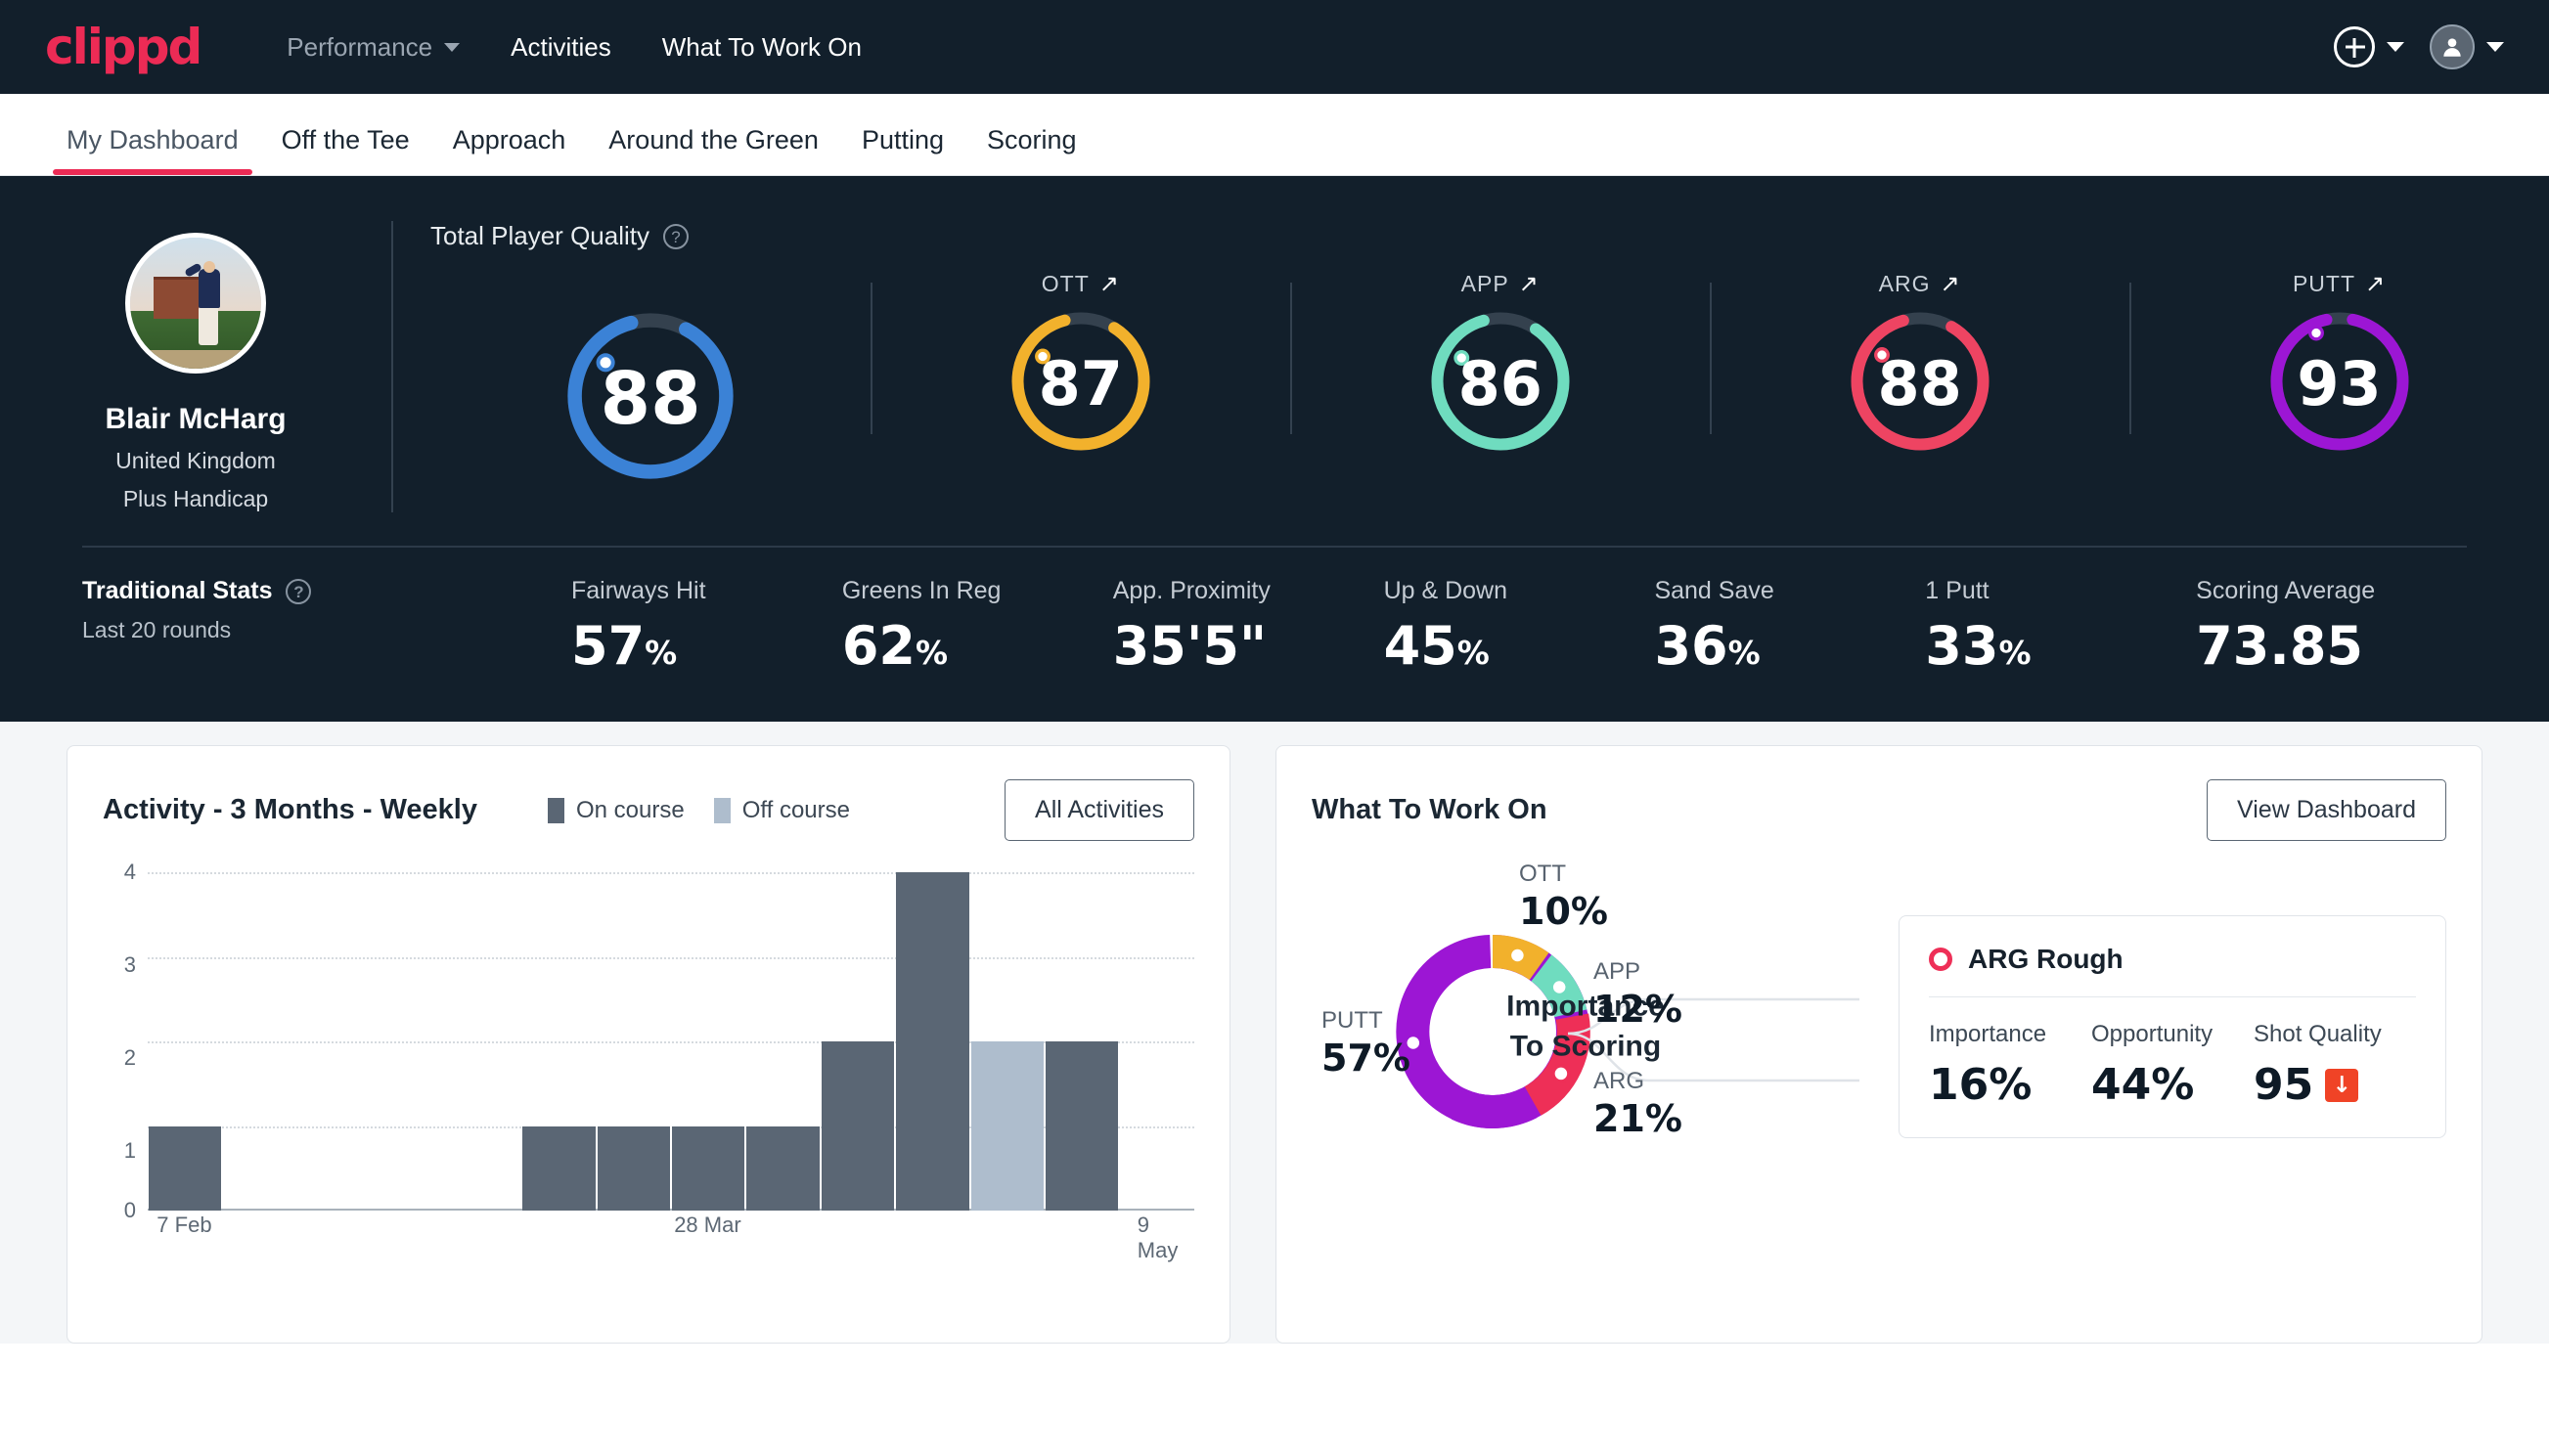 The image size is (2549, 1456). What do you see at coordinates (638, 627) in the screenshot?
I see `stat-fairways-hit: Fairways Hit 57%` at bounding box center [638, 627].